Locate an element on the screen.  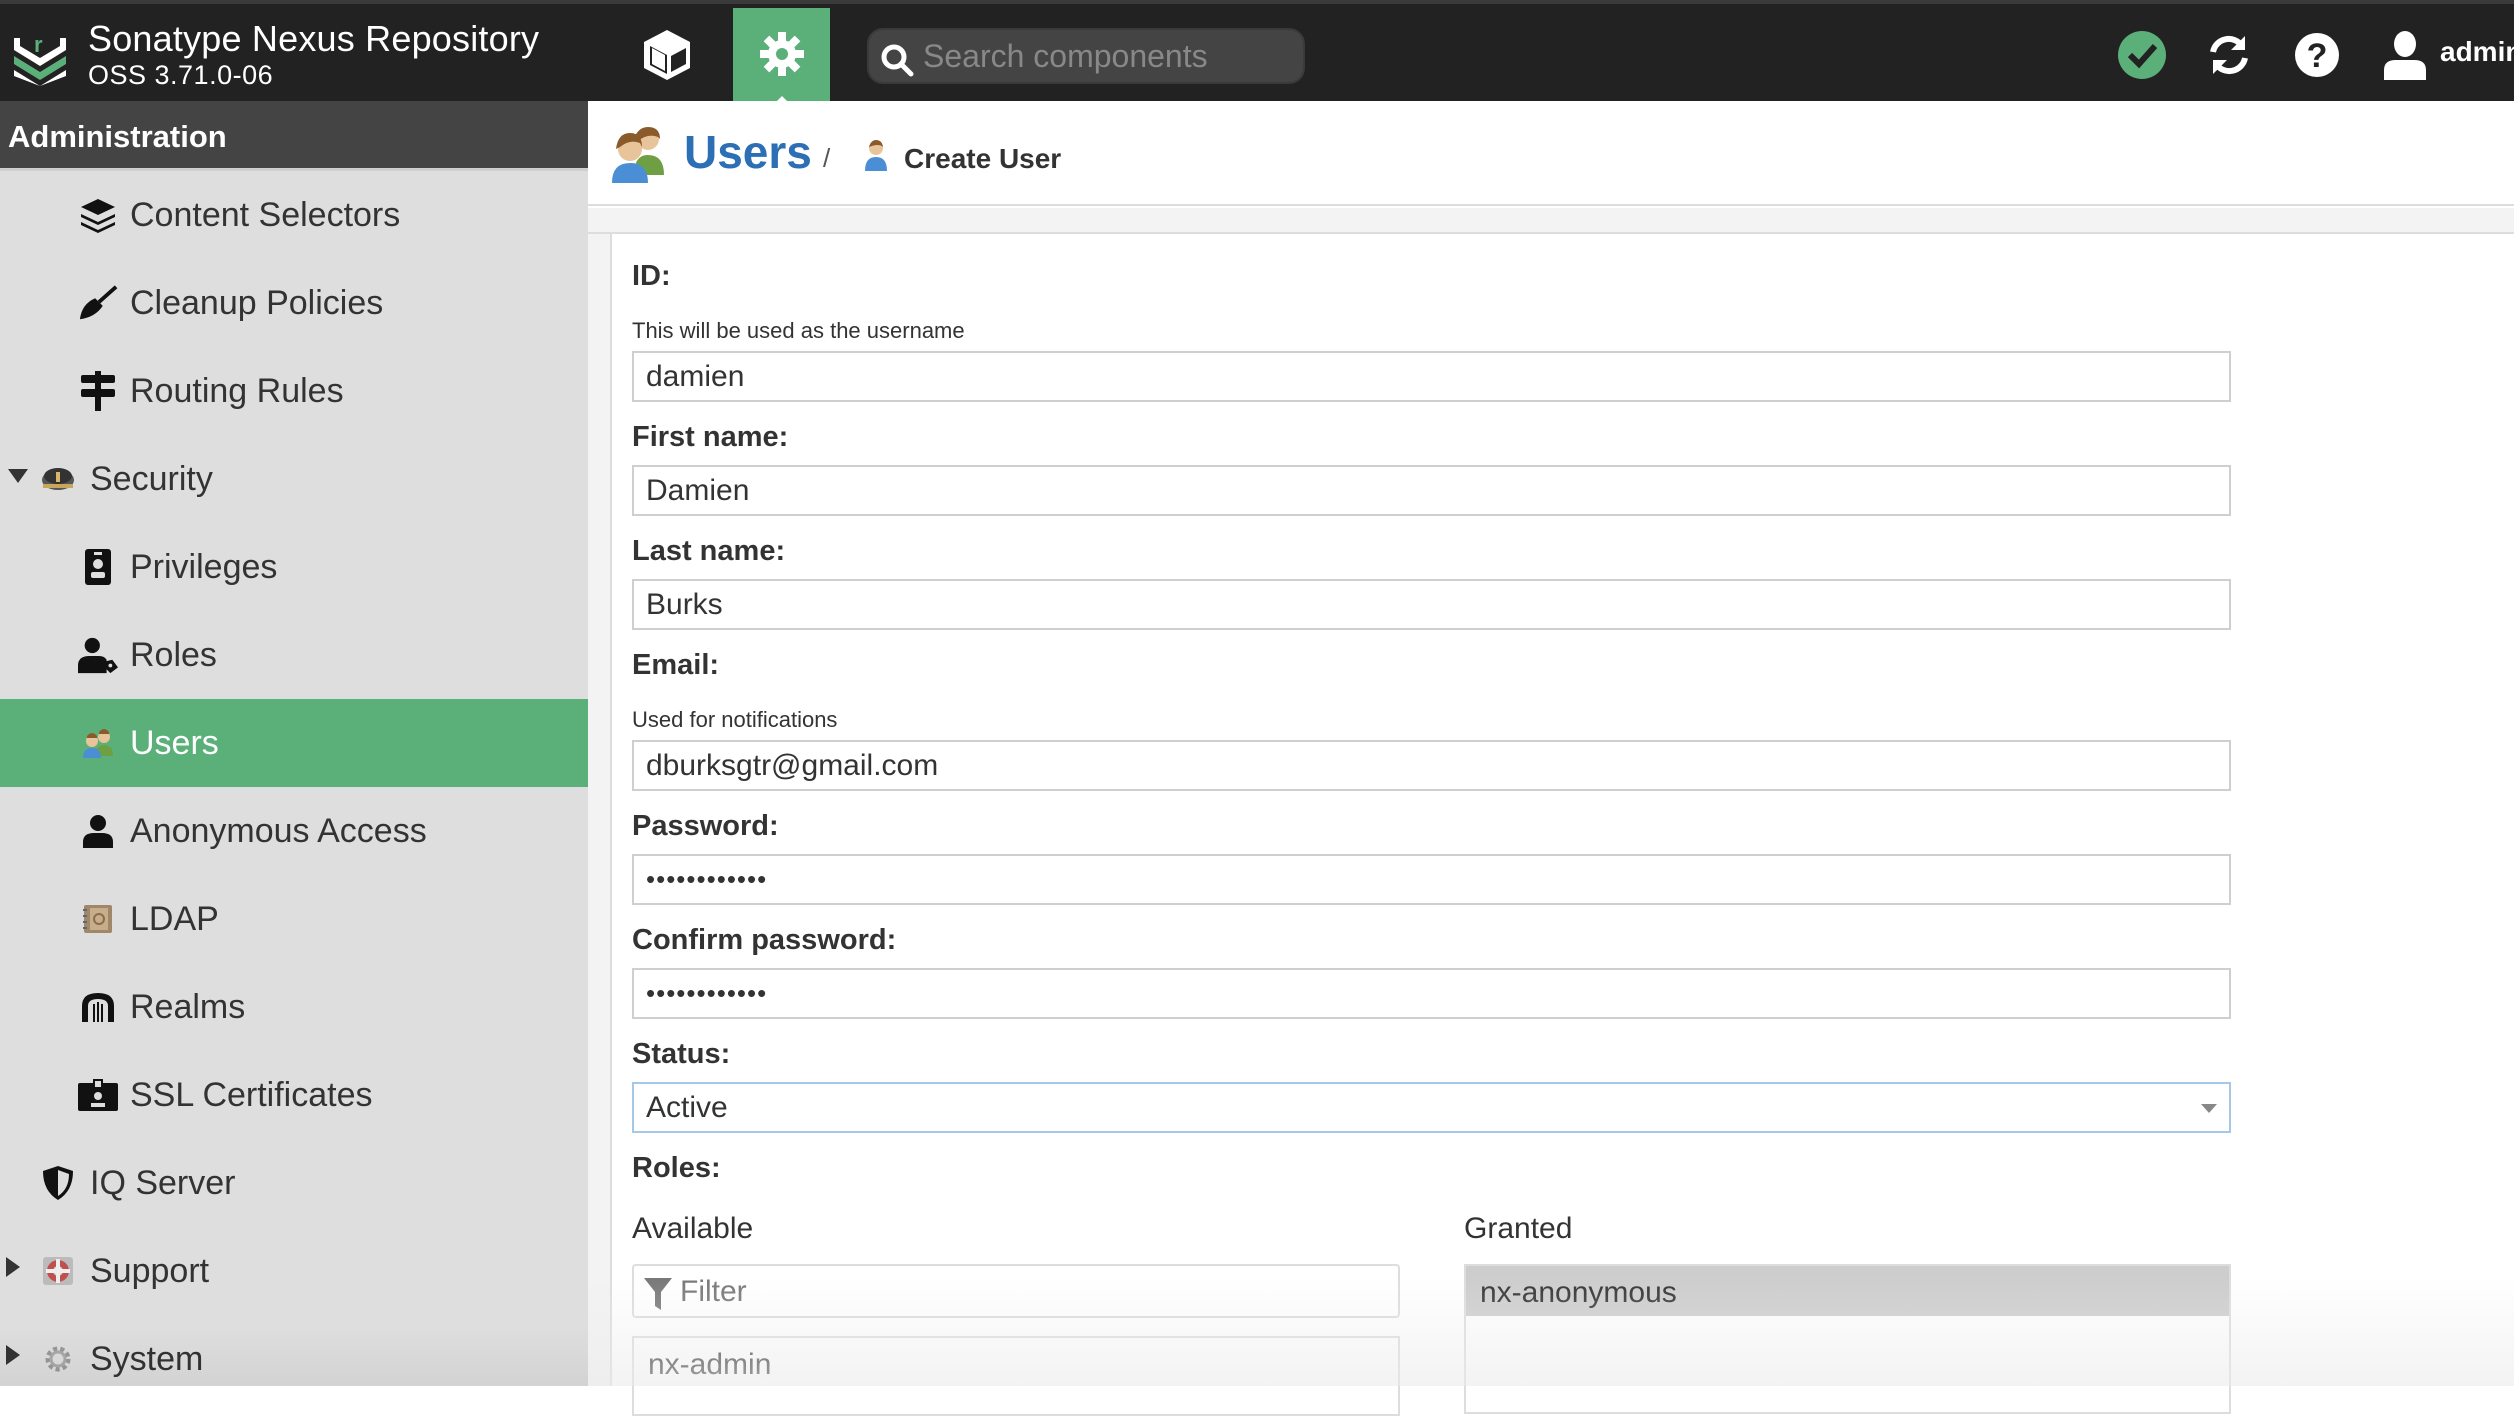
sidebar-item-label: Content Selectors is located at coordinates (265, 214).